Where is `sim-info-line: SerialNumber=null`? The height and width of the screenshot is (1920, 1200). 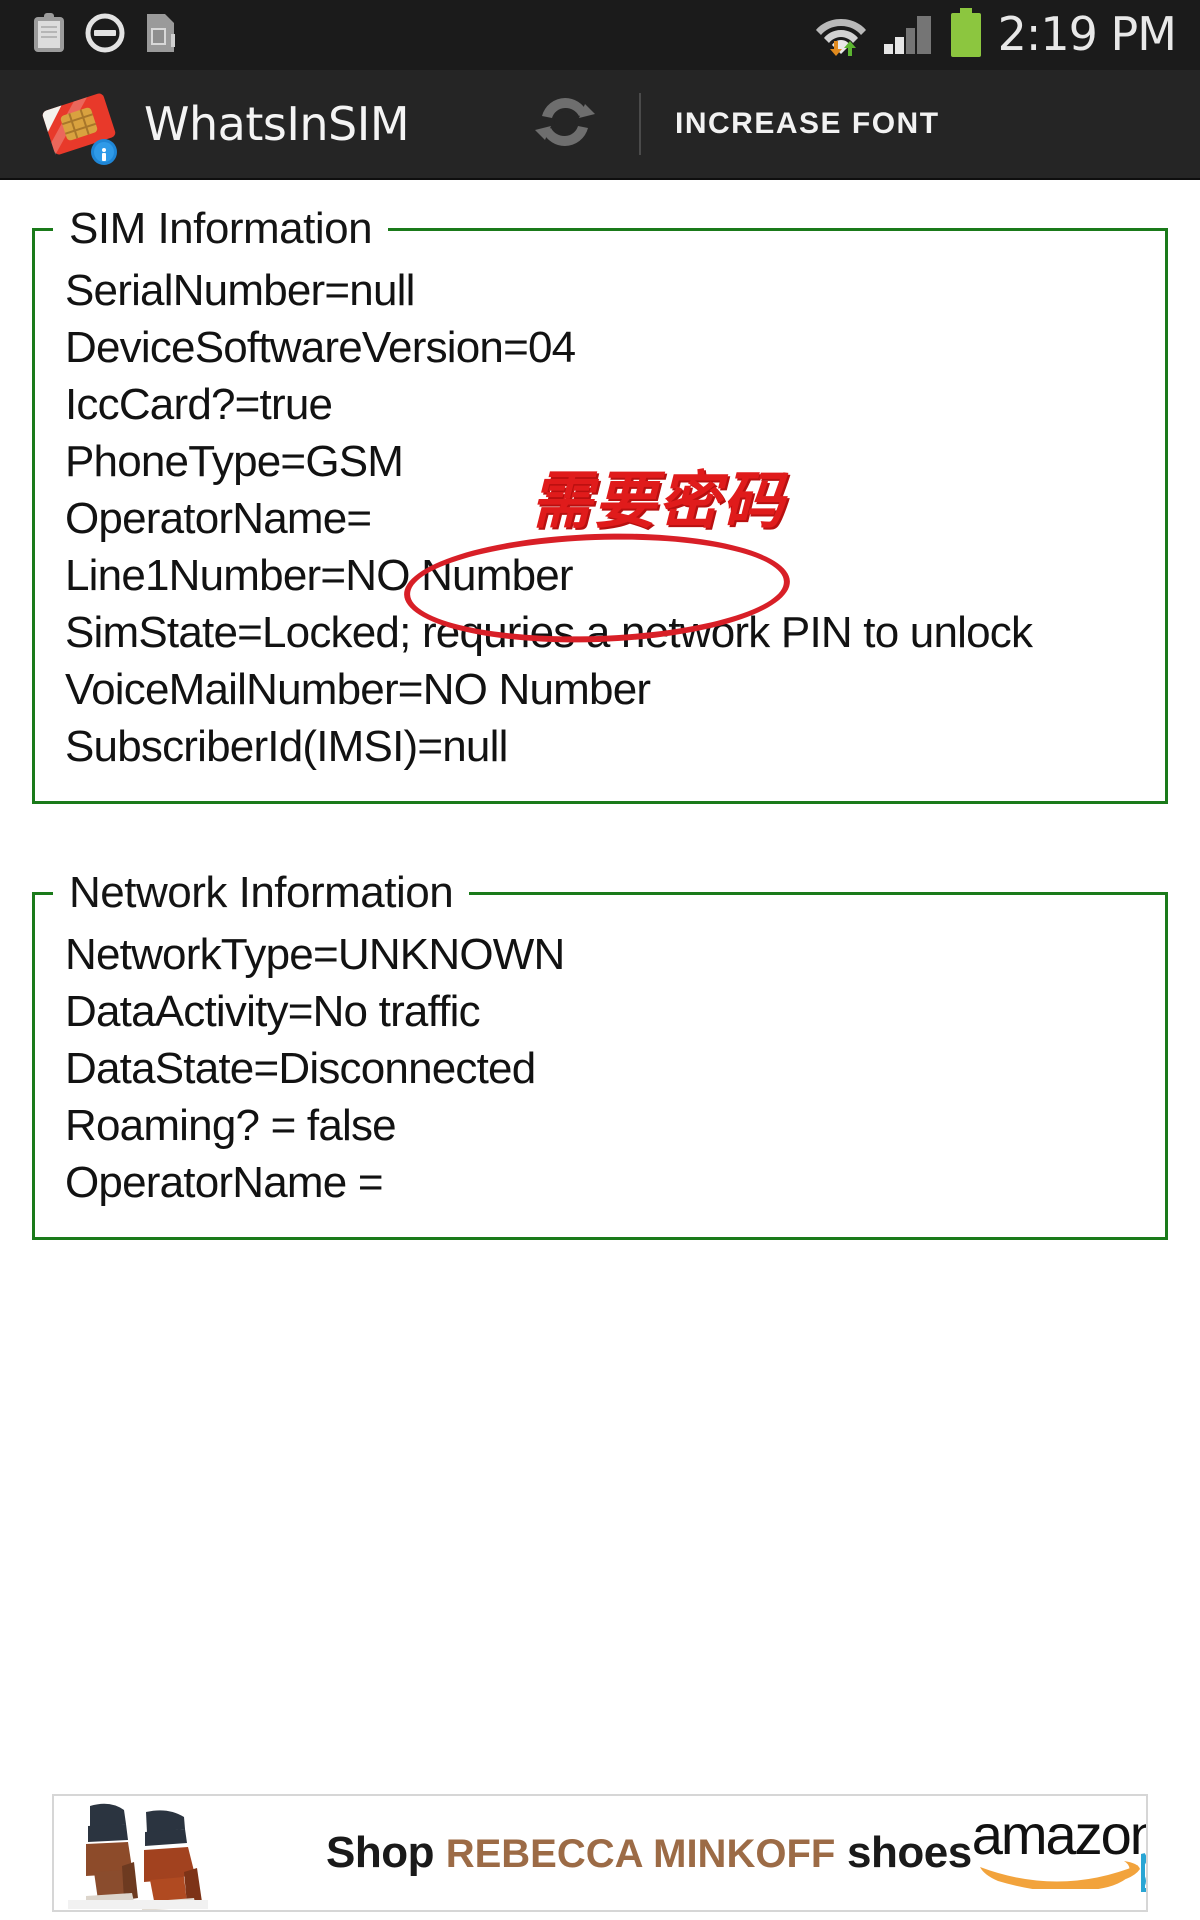
sim-info-line: SerialNumber=null is located at coordinates (240, 290).